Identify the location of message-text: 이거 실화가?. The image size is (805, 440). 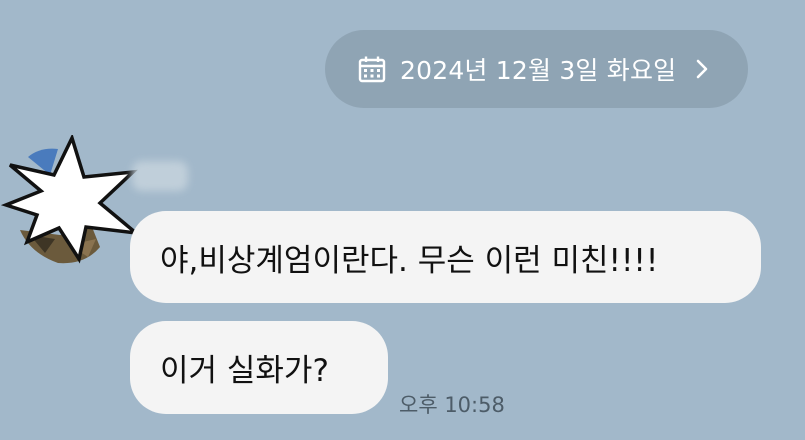
(244, 371).